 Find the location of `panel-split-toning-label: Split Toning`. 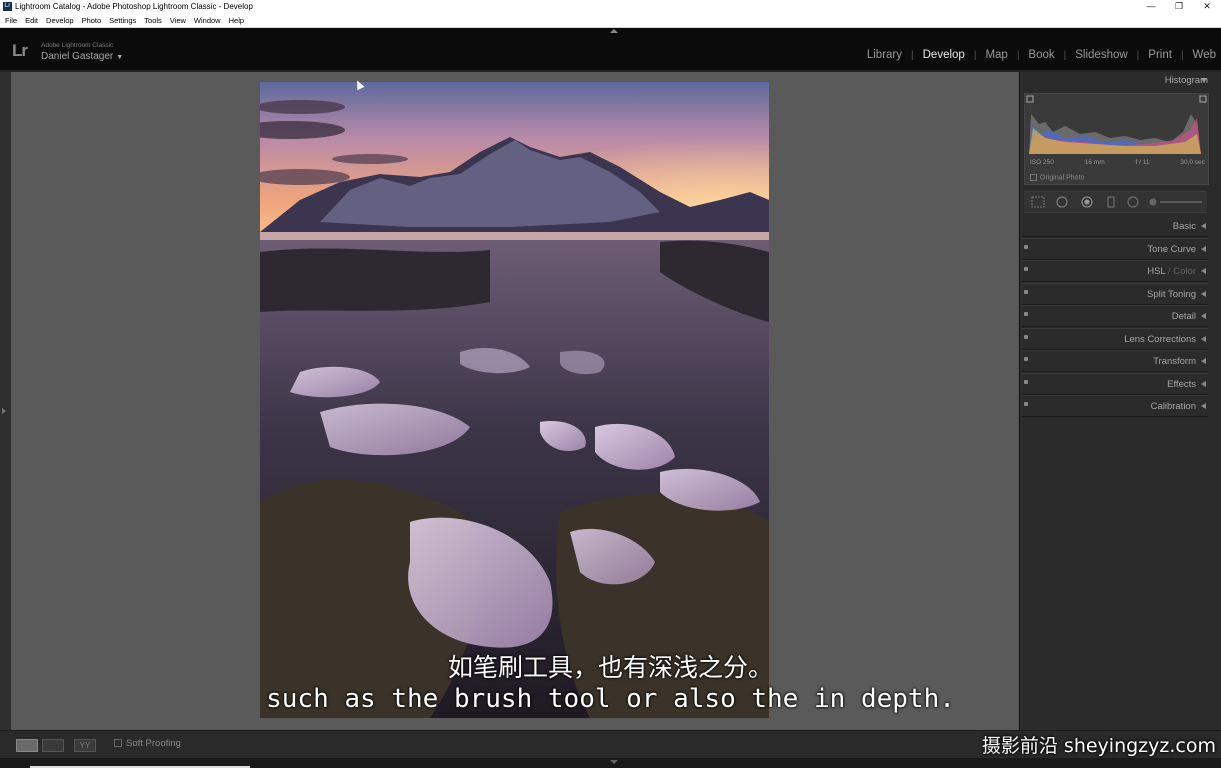

panel-split-toning-label: Split Toning is located at coordinates (1171, 294).